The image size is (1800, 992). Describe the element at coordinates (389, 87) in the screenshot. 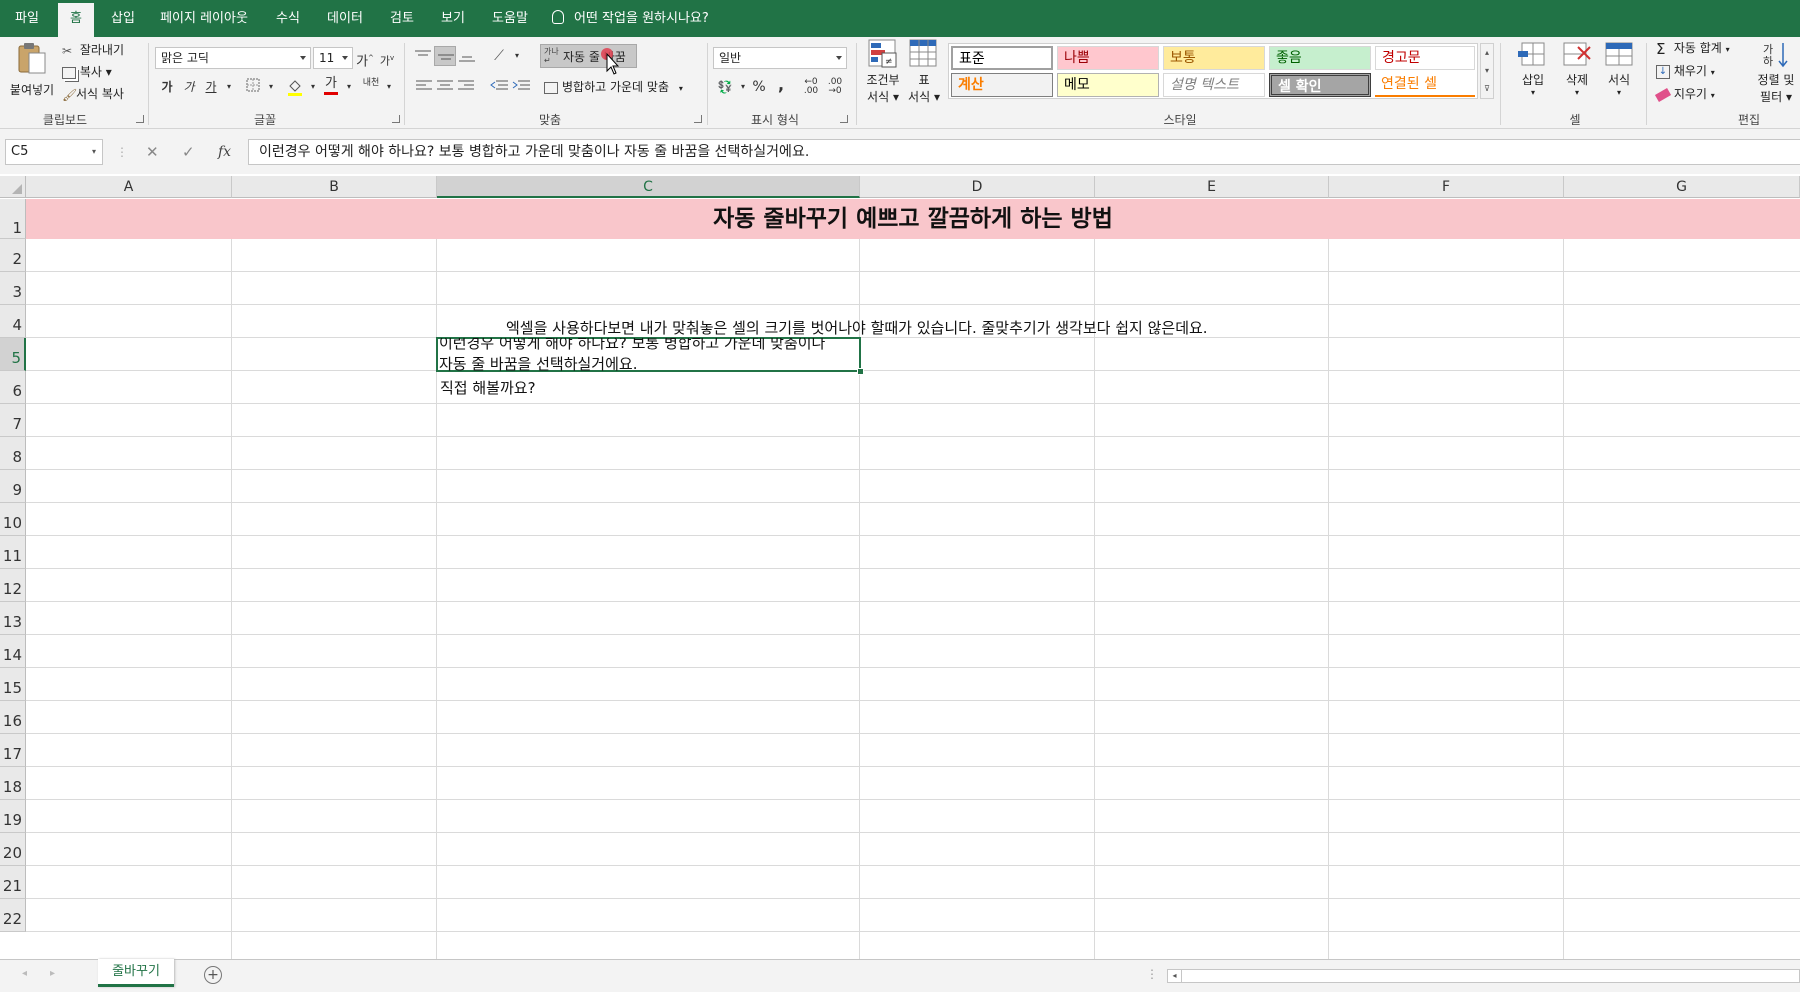

I see `phonetic-dropdown-icon: ▾` at that location.